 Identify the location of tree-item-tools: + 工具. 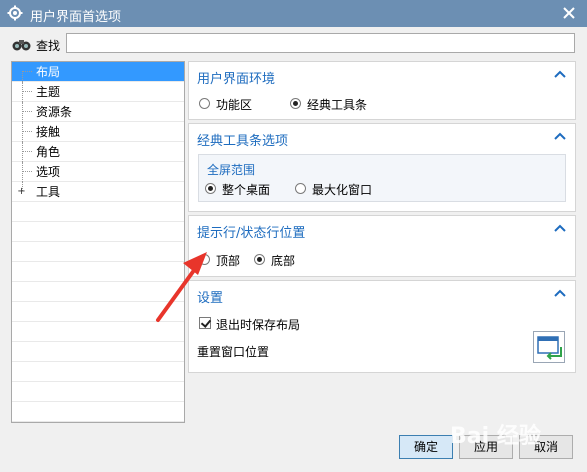
(98, 192).